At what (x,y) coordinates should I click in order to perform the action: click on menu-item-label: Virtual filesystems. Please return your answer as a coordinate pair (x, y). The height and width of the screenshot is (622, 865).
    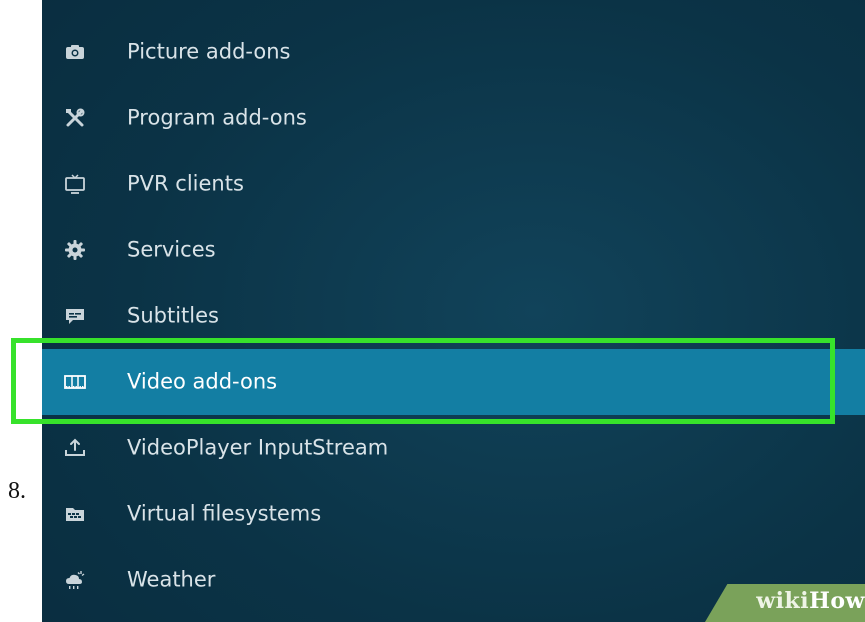
    Looking at the image, I should click on (224, 513).